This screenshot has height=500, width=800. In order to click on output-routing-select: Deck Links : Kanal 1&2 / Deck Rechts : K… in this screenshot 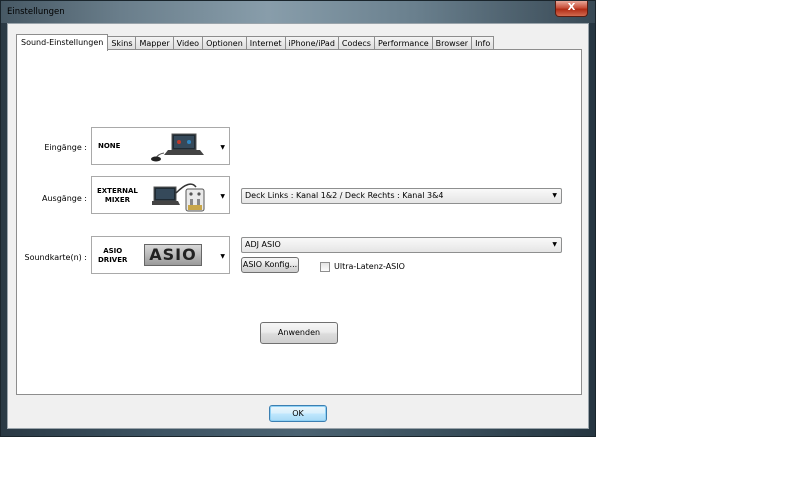, I will do `click(401, 196)`.